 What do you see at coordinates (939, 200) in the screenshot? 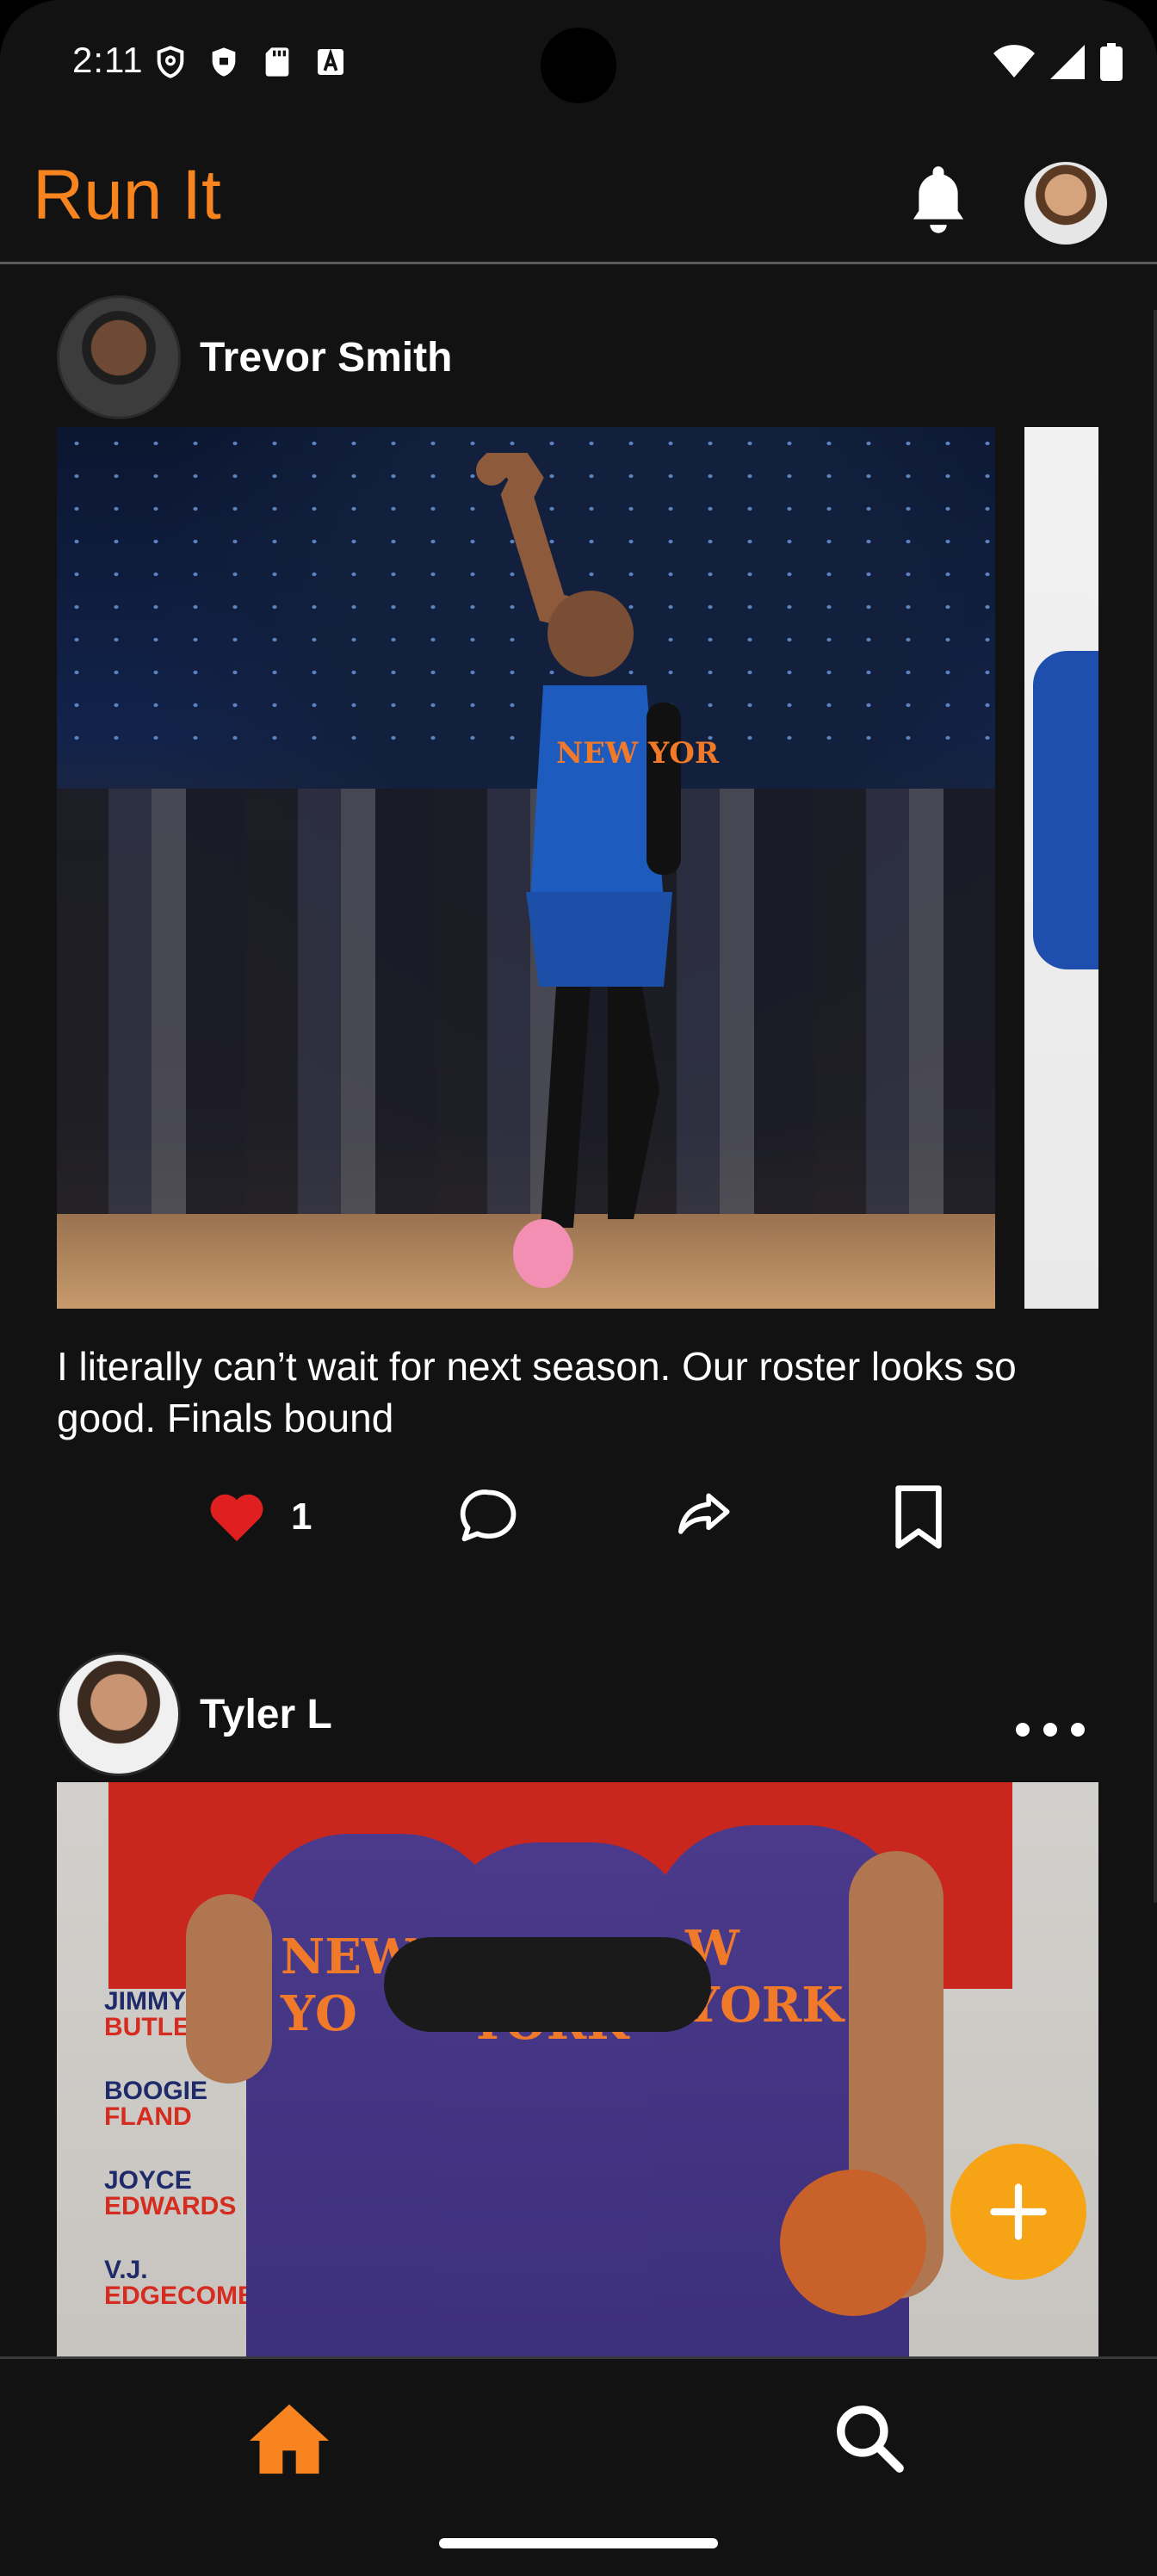
I see `bell-icon` at bounding box center [939, 200].